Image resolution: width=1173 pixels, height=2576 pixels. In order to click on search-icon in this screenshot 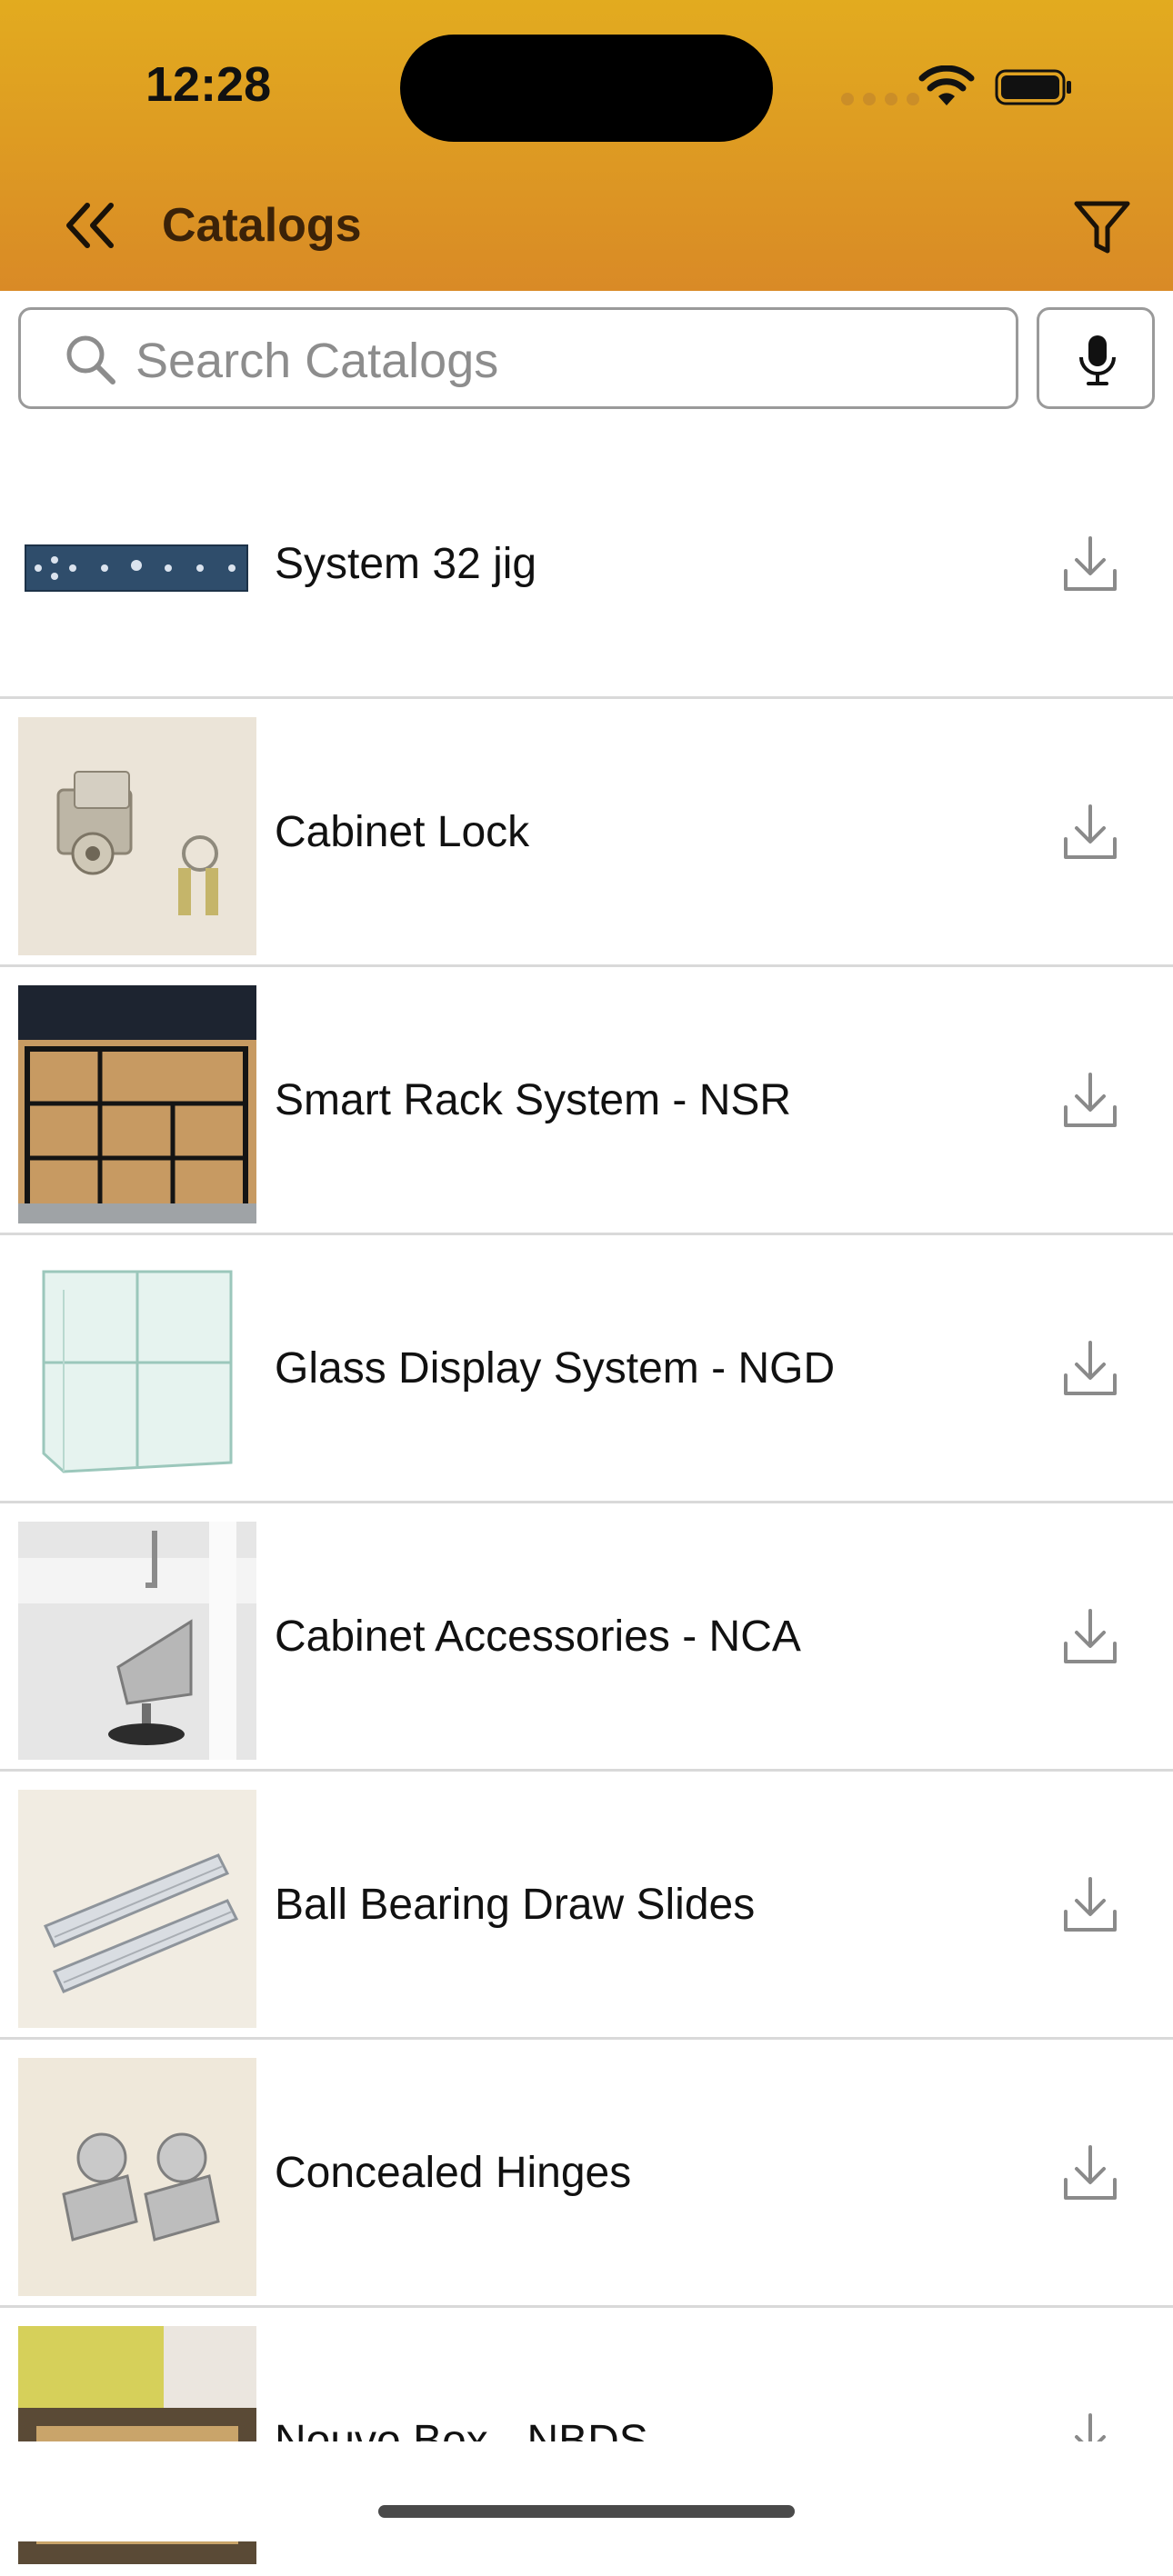, I will do `click(91, 359)`.